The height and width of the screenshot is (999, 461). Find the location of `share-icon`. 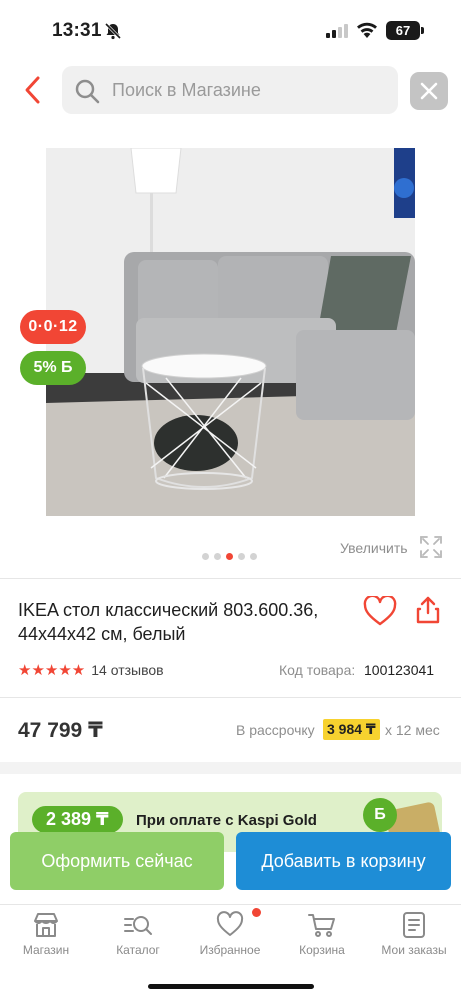

share-icon is located at coordinates (428, 610).